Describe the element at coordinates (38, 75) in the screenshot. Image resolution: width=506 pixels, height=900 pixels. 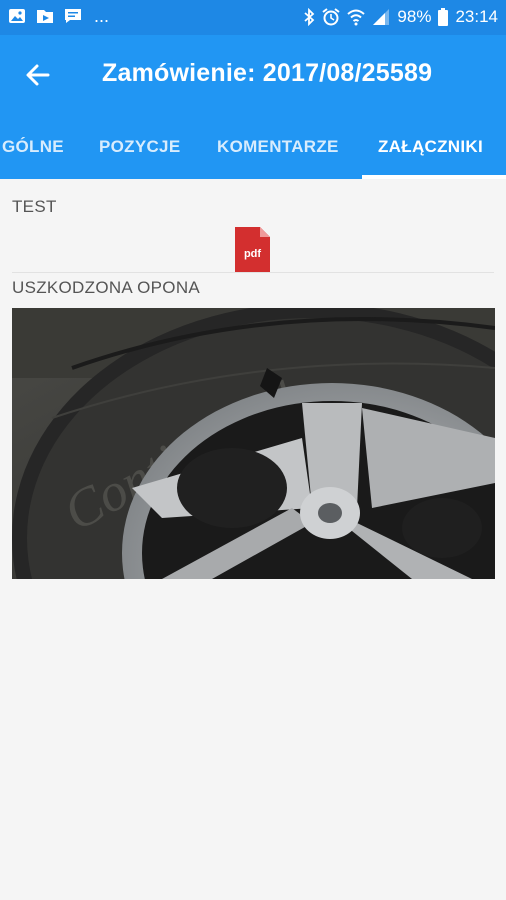
I see `arrow-back-icon` at that location.